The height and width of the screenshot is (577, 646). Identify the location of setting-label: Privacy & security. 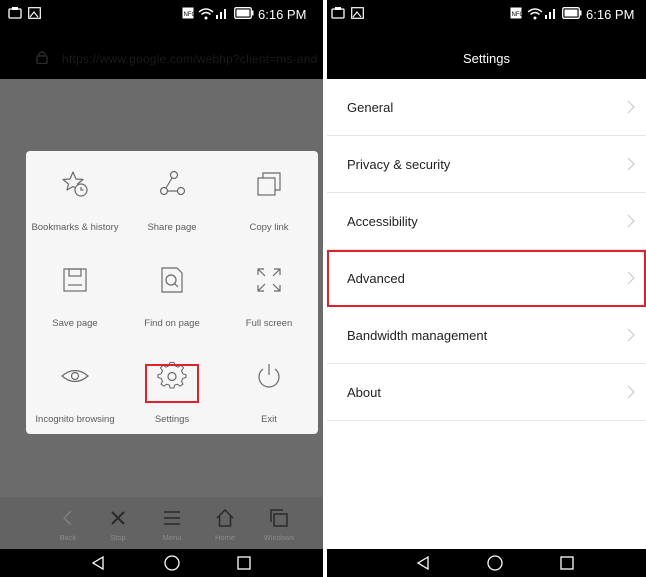
(399, 164).